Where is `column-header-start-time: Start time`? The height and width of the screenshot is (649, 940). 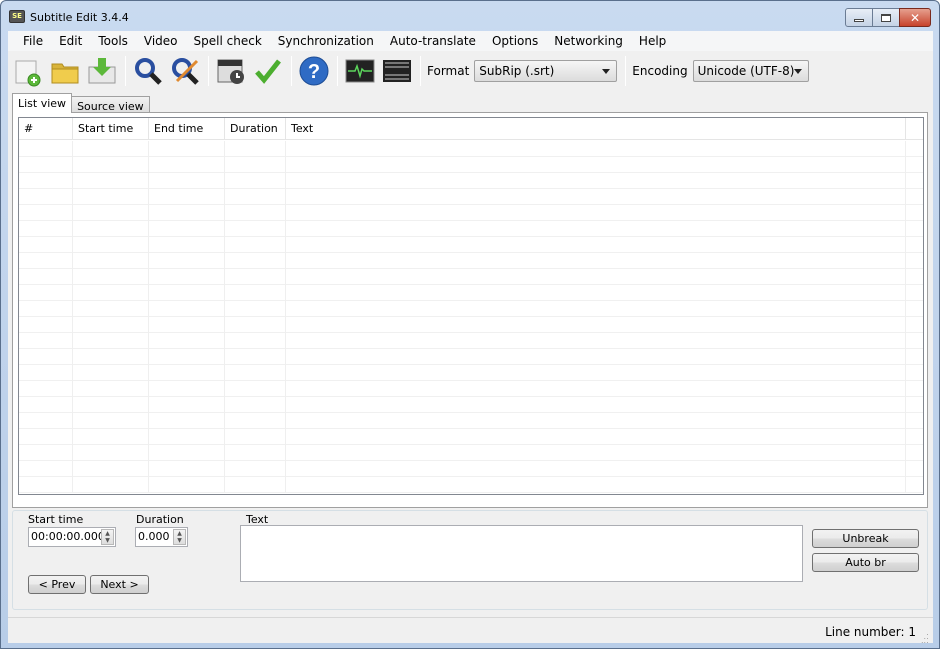 column-header-start-time: Start time is located at coordinates (111, 129).